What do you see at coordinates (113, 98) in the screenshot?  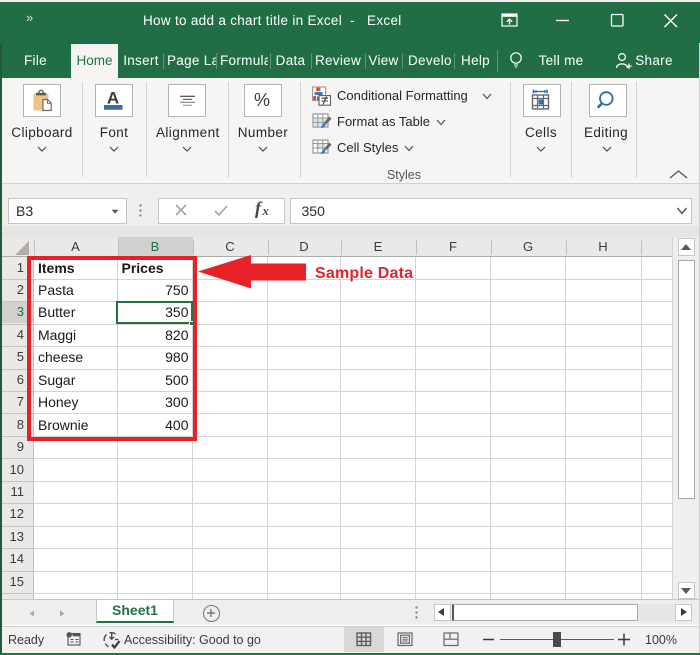 I see `svg-text: A` at bounding box center [113, 98].